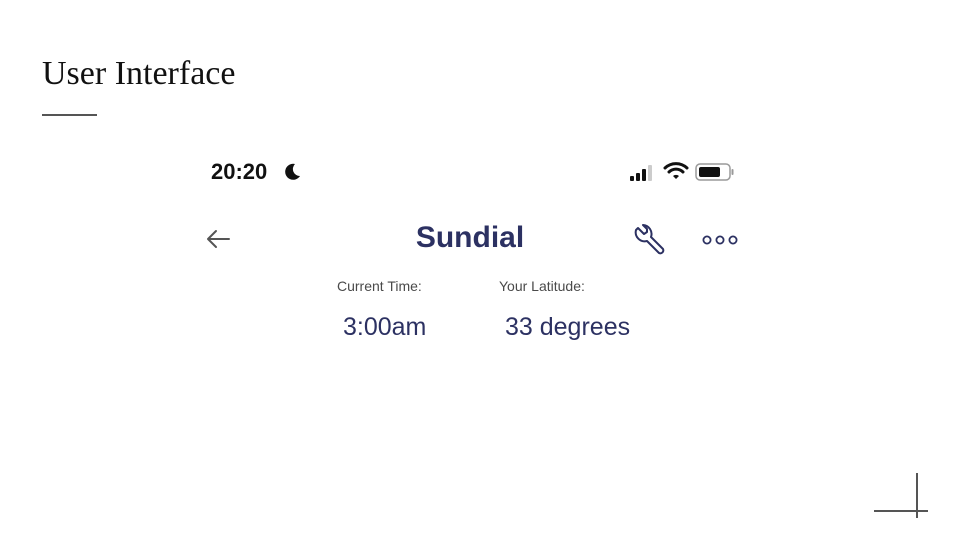  What do you see at coordinates (901, 511) in the screenshot?
I see `corner-mark-horizontal` at bounding box center [901, 511].